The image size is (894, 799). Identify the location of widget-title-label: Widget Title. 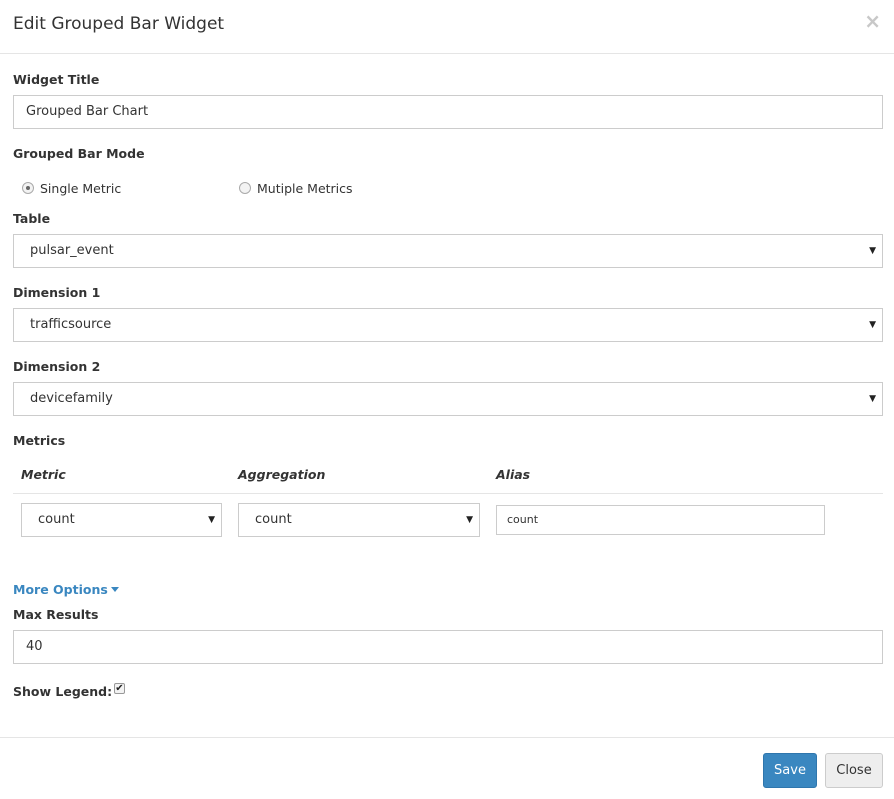
(56, 79).